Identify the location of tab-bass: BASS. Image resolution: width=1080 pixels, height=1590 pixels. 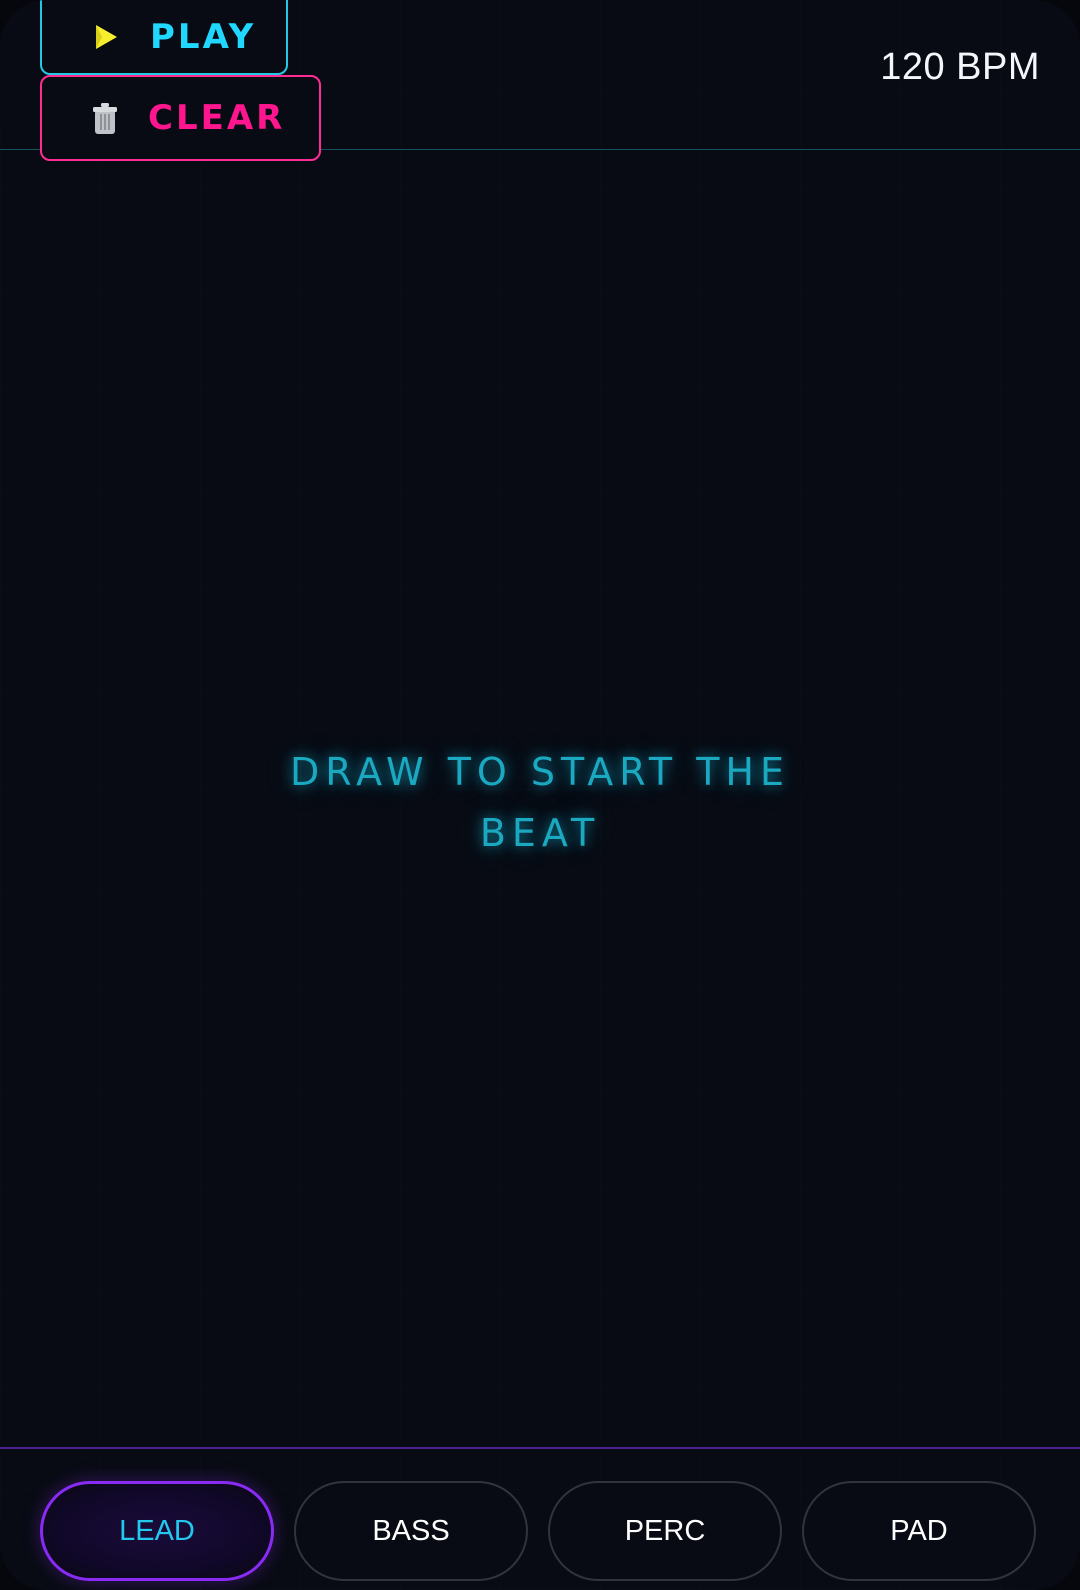
(411, 1531).